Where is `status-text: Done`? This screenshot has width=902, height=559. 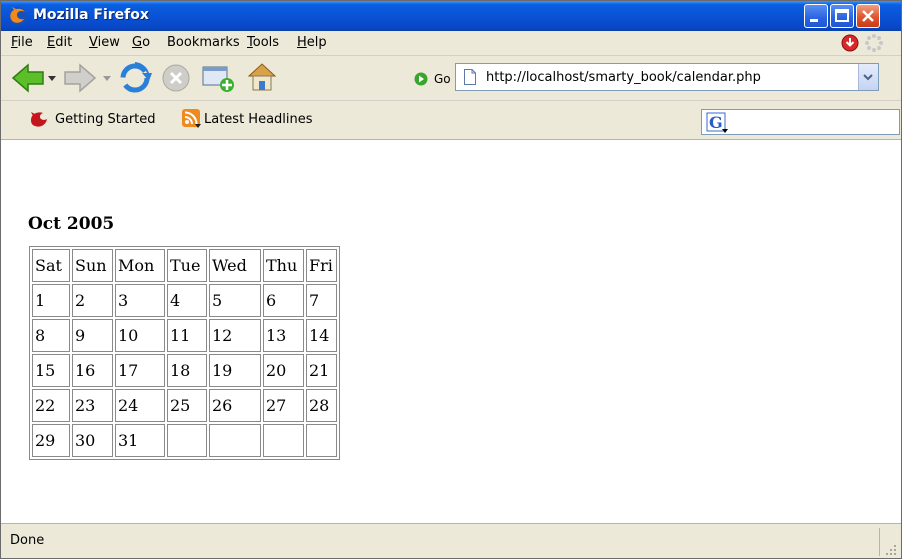
status-text: Done is located at coordinates (27, 540).